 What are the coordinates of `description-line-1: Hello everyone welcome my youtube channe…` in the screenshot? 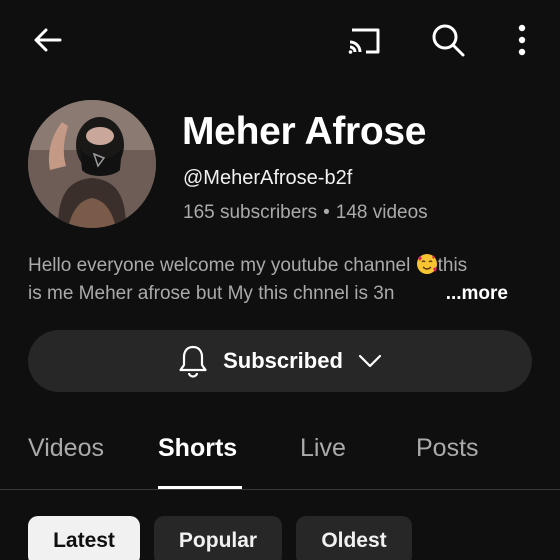 It's located at (278, 266).